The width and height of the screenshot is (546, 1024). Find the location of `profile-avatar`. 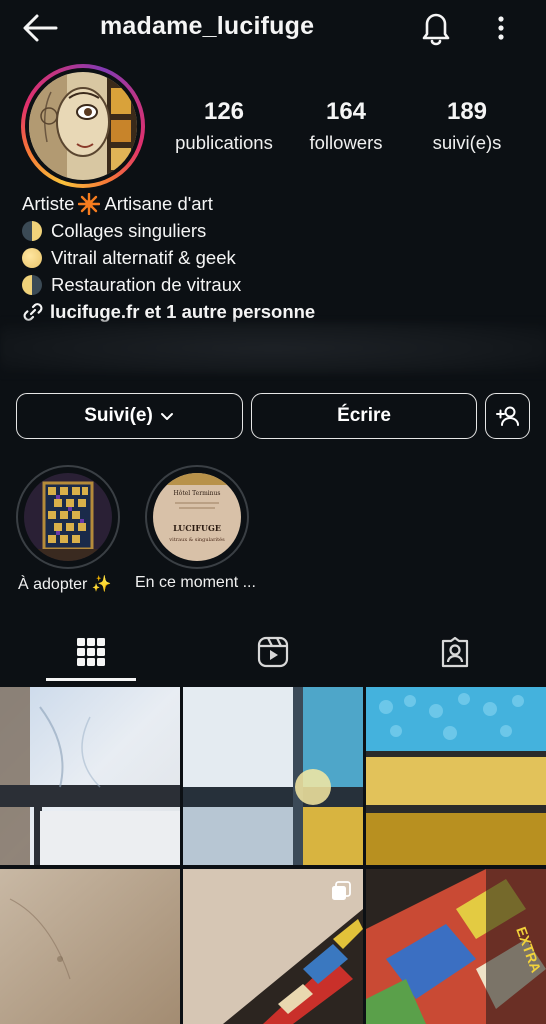

profile-avatar is located at coordinates (83, 126).